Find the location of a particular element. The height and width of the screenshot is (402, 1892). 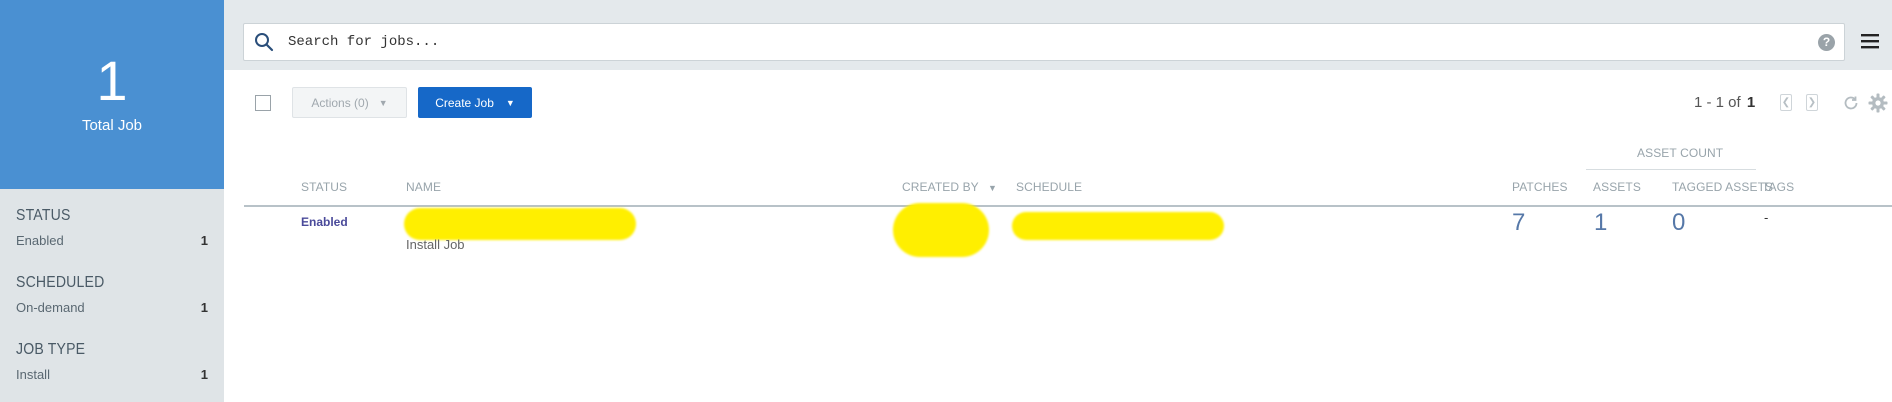

total-job-summary: 1 Total Job is located at coordinates (112, 94).